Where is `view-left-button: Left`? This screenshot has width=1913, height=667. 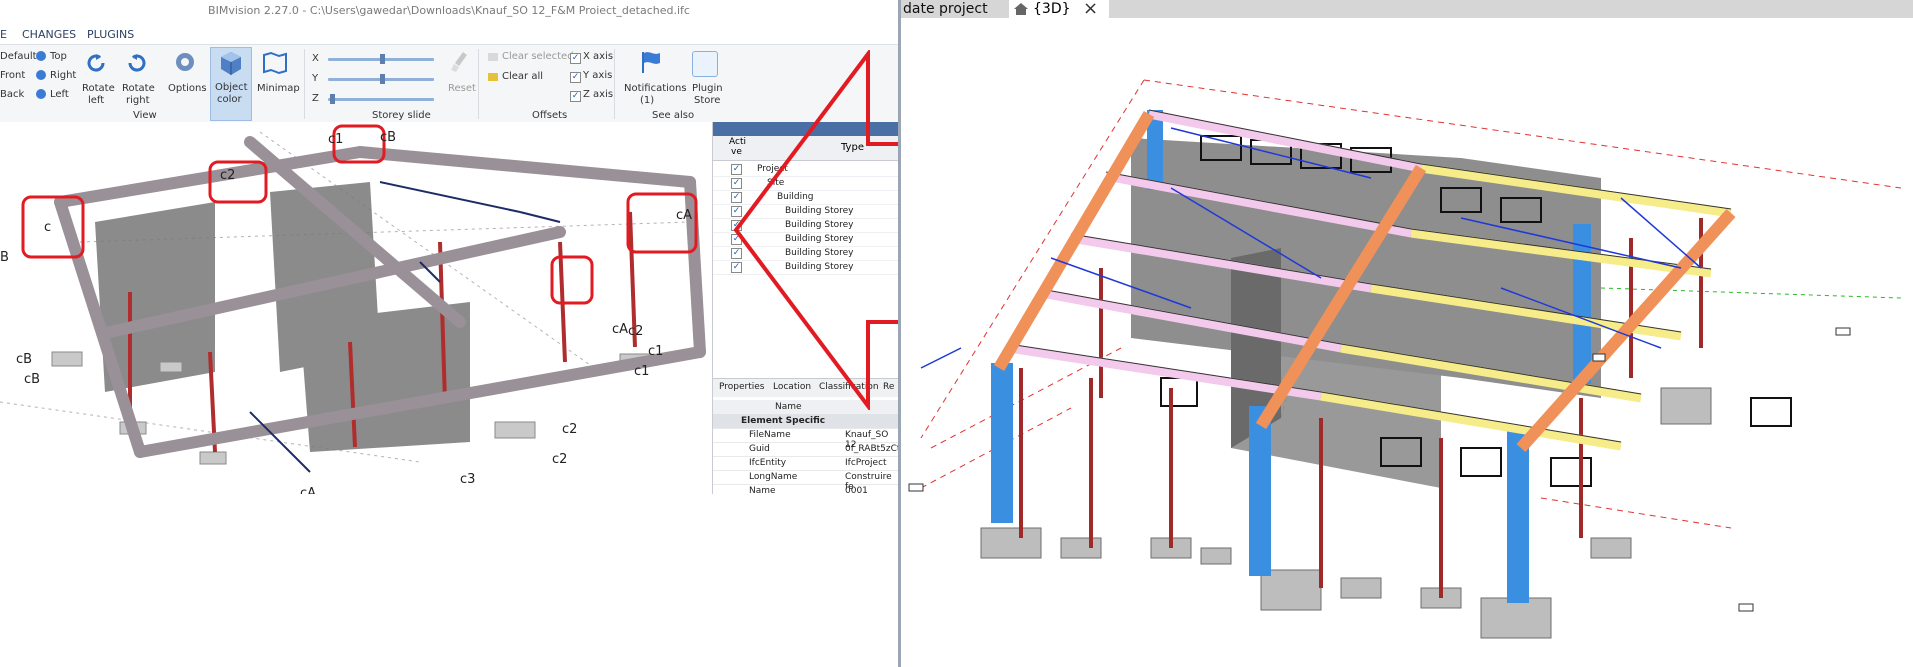
view-left-button: Left is located at coordinates (59, 94).